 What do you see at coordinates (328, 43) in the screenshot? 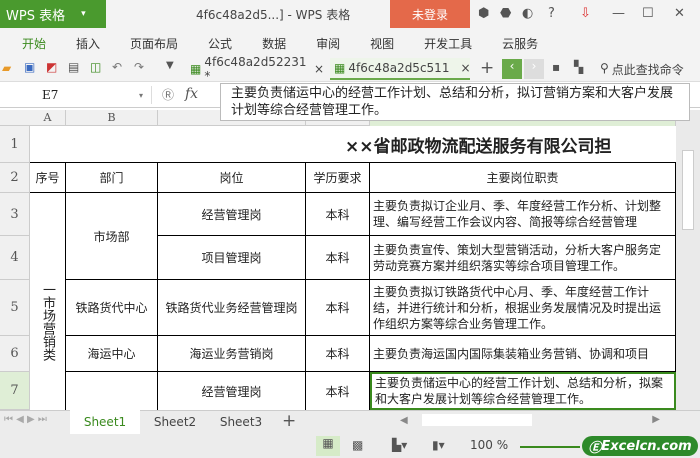
I see `menu-review: 审阅` at bounding box center [328, 43].